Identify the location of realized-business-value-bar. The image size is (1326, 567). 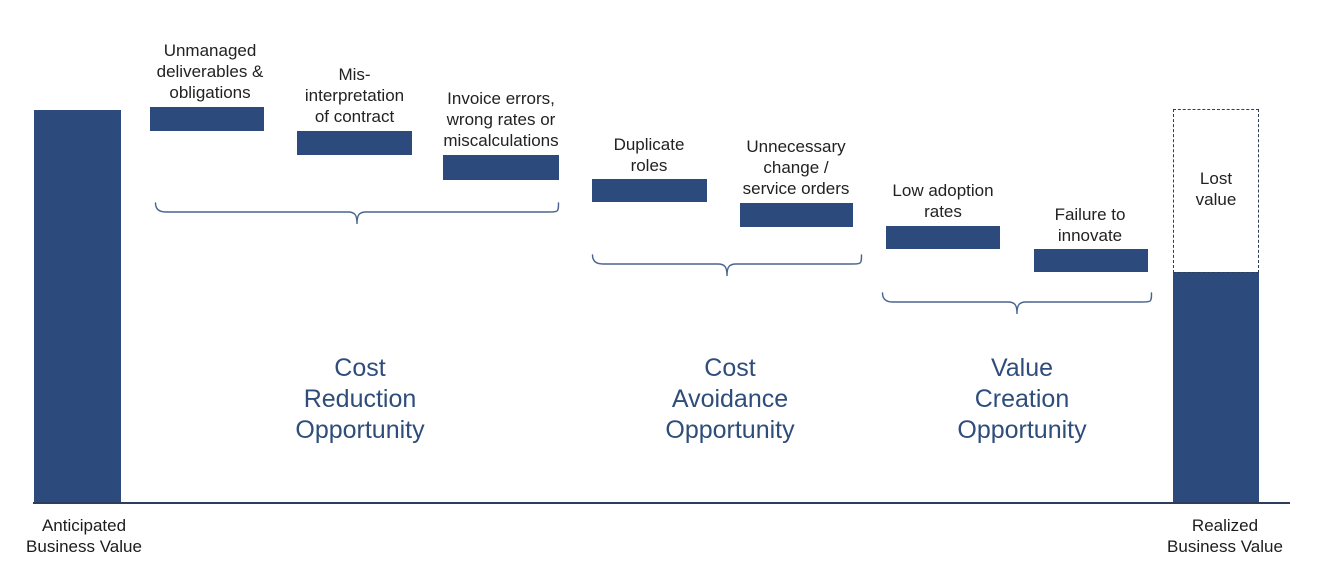
(1216, 387).